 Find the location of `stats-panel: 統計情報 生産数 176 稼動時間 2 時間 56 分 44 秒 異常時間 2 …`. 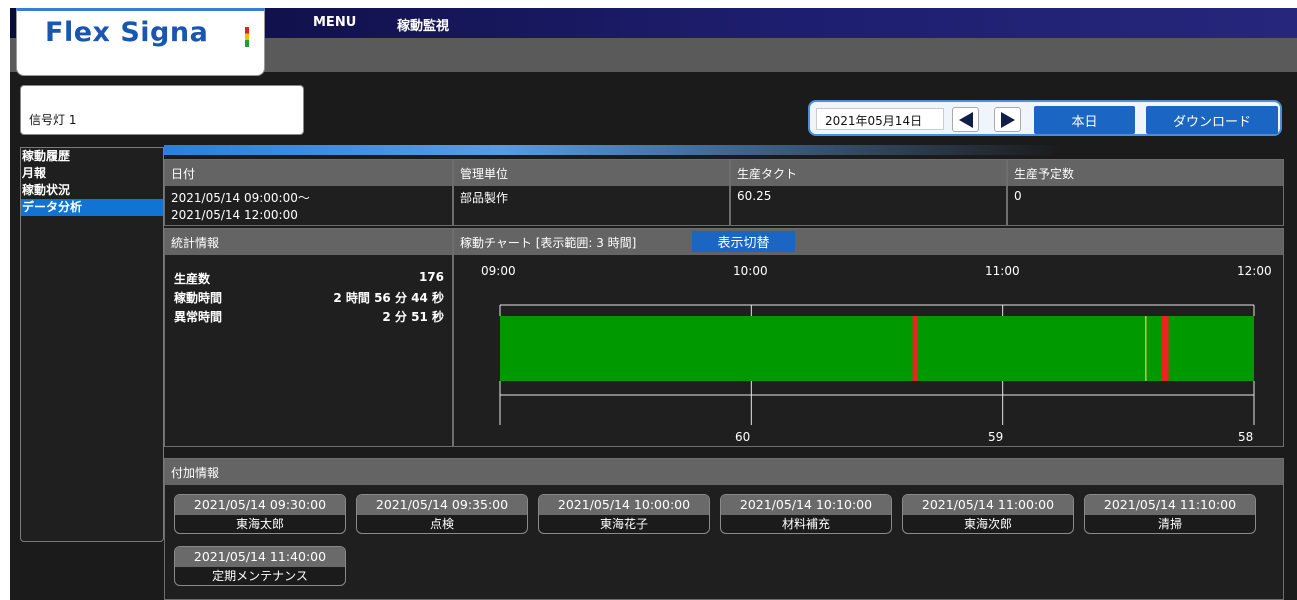

stats-panel: 統計情報 生産数 176 稼動時間 2 時間 56 分 44 秒 異常時間 2 … is located at coordinates (308, 337).